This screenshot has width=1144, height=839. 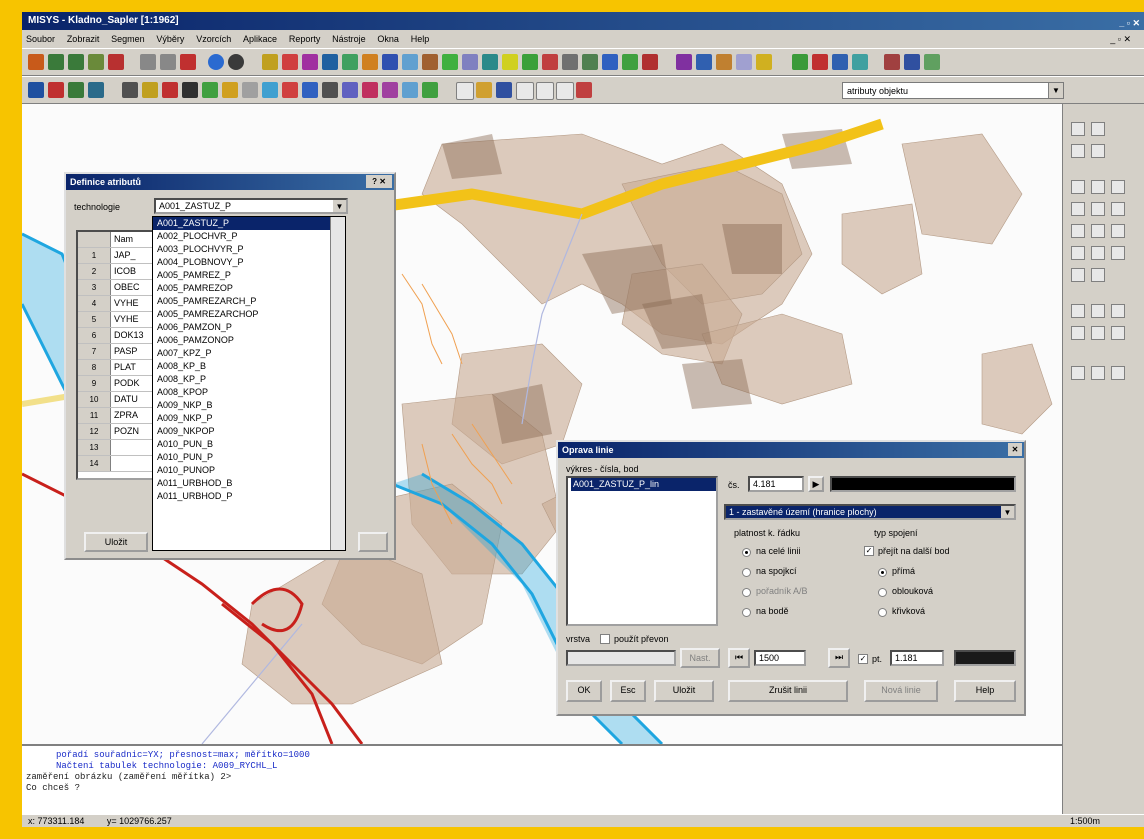 I want to click on merge-3-icon, so click(x=1118, y=253).